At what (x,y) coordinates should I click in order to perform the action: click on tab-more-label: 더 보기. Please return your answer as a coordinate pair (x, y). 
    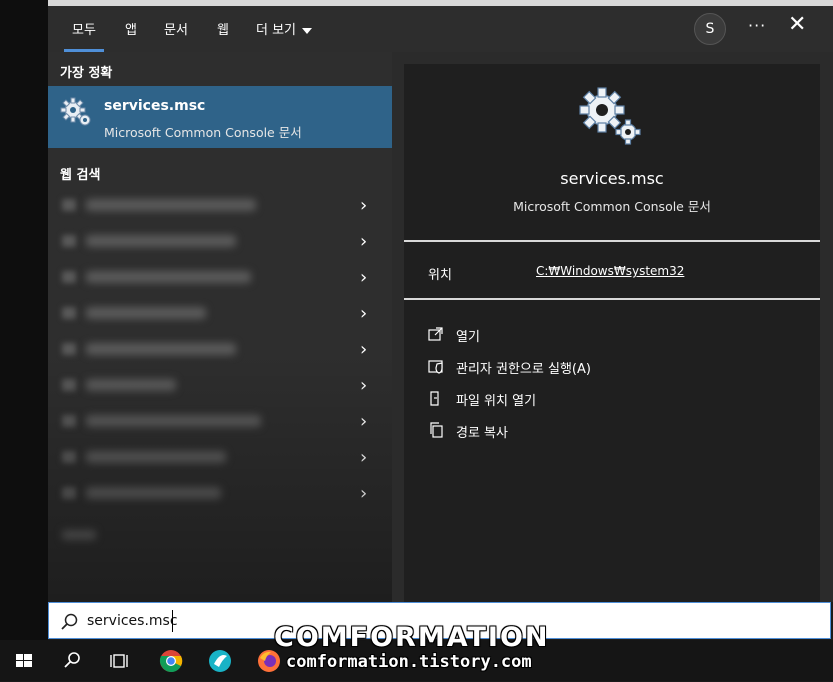
    Looking at the image, I should click on (276, 30).